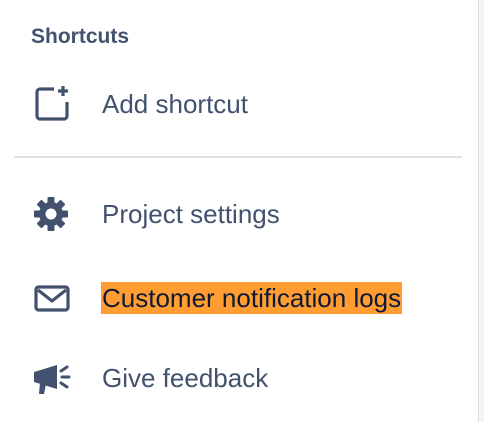 This screenshot has width=484, height=422. I want to click on project-settings-link: Project settings, so click(155, 214).